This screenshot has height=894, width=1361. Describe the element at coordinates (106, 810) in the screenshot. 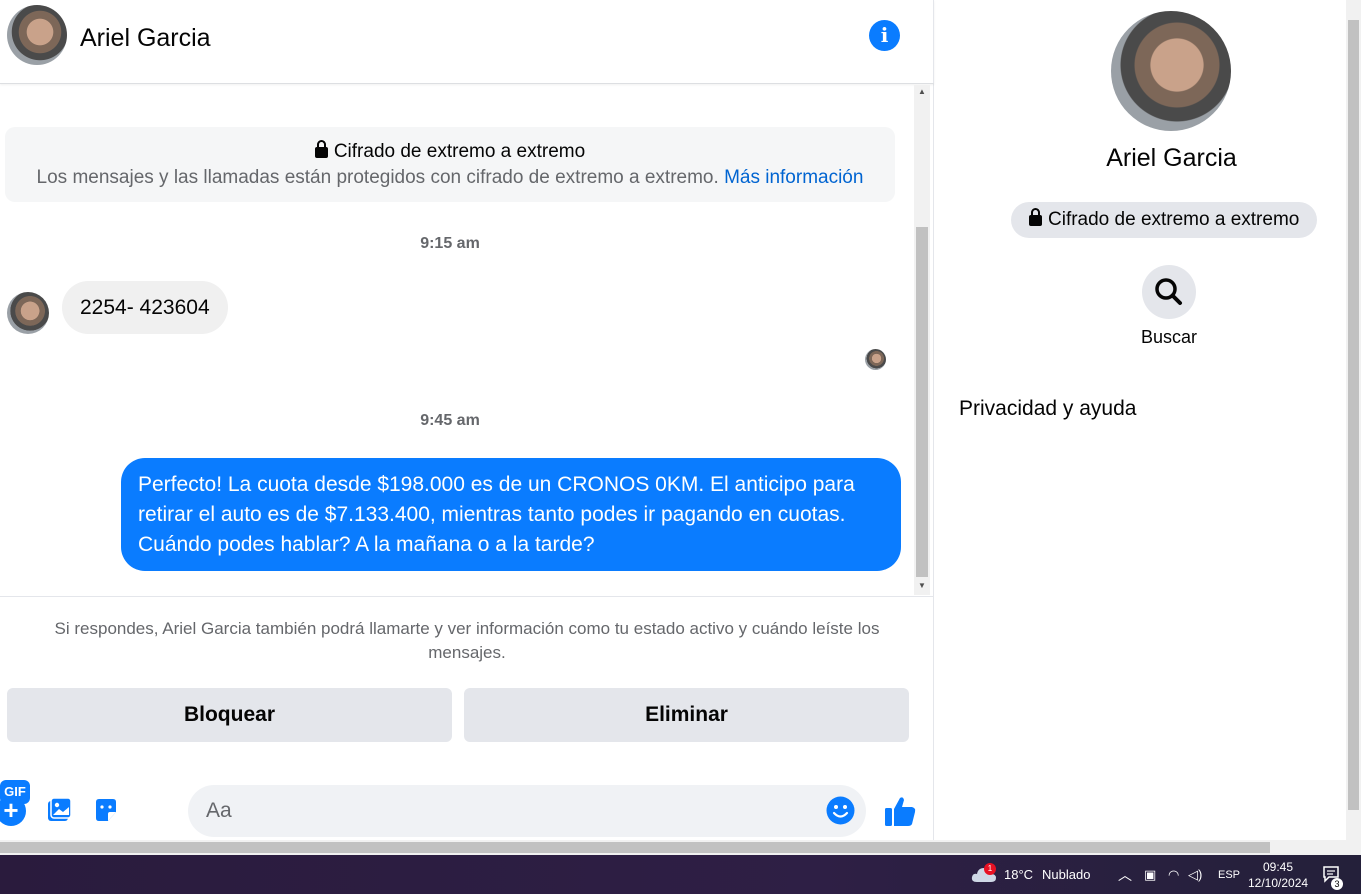

I see `sticker-icon` at that location.